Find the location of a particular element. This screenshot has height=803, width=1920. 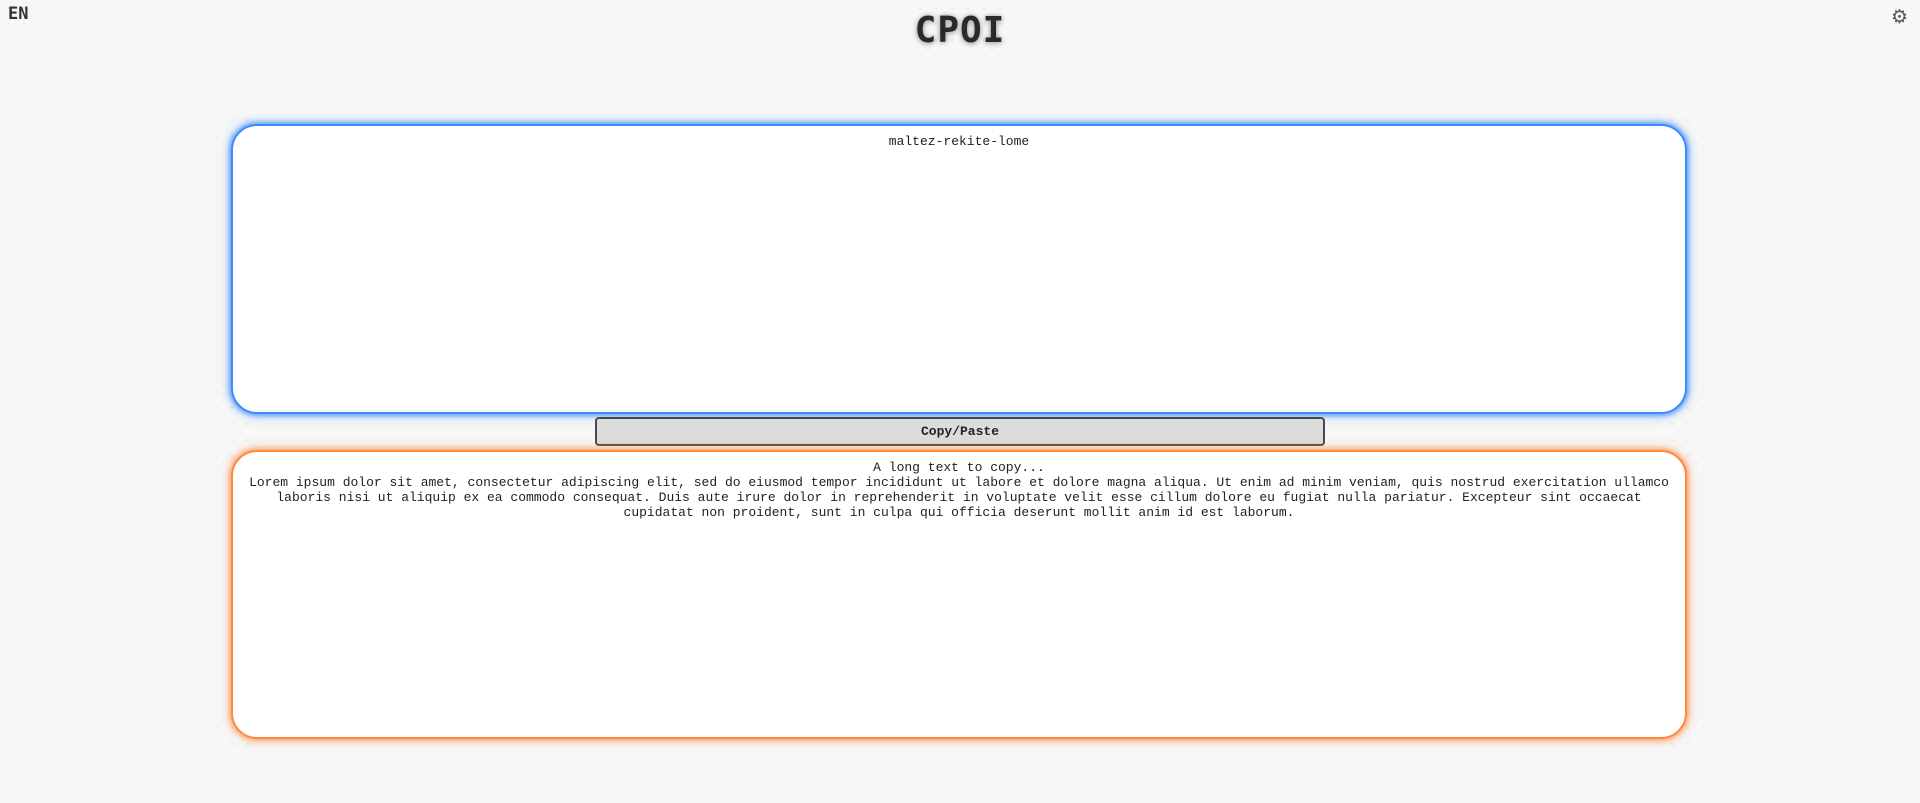

settings-button: ⚙ is located at coordinates (1899, 17).